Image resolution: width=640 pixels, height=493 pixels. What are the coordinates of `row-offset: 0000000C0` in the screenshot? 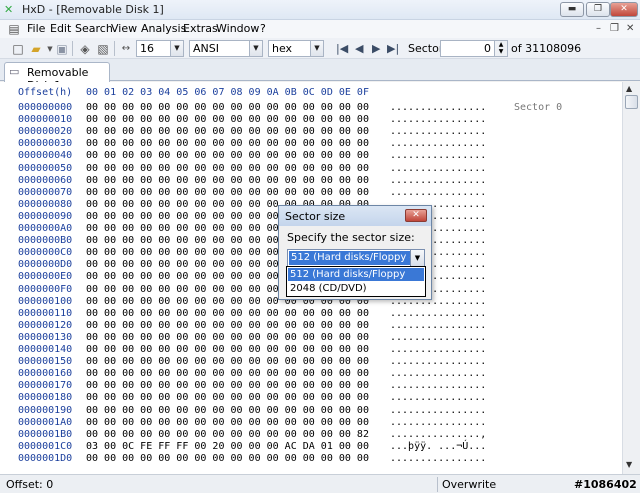 It's located at (45, 253).